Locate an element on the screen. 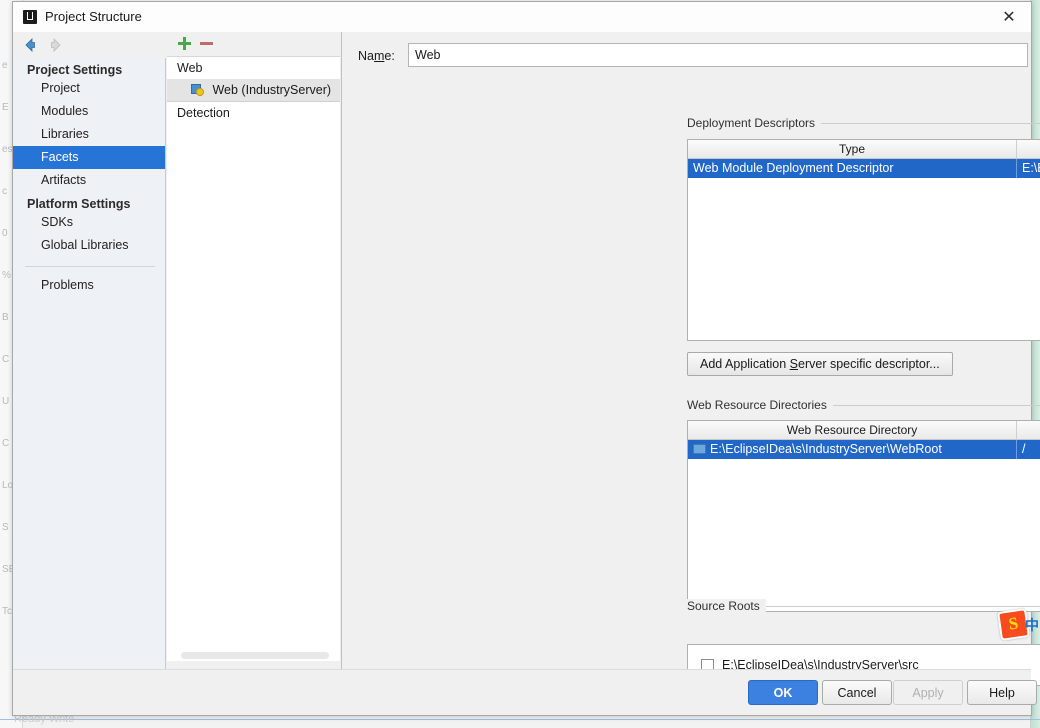 Image resolution: width=1040 pixels, height=728 pixels. ime-mode-label: 中 is located at coordinates (1032, 625).